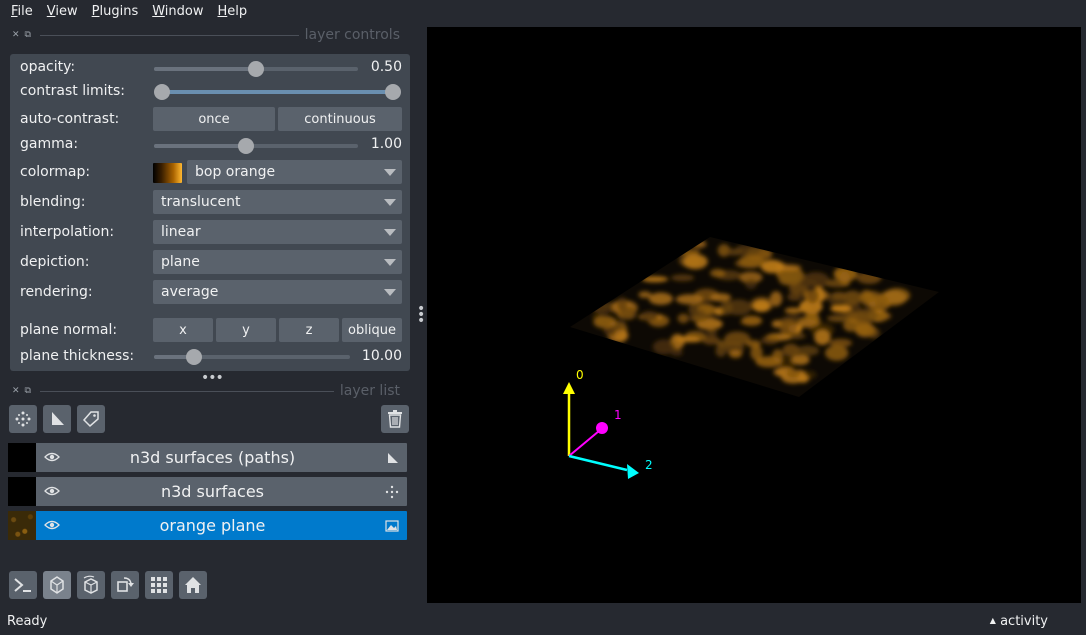 The height and width of the screenshot is (635, 1086). I want to click on toggle-ndisplay-button, so click(57, 585).